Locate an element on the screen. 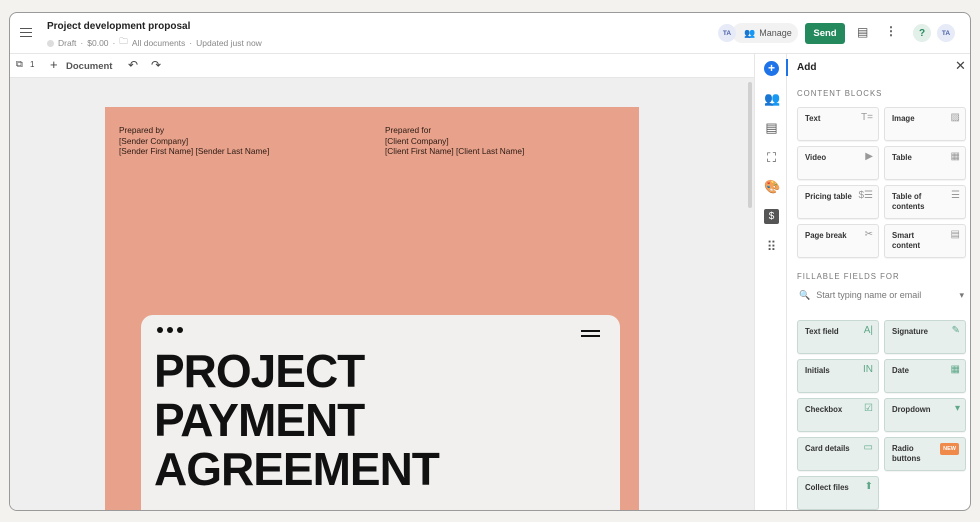 The height and width of the screenshot is (522, 980). help-button: ? is located at coordinates (922, 33).